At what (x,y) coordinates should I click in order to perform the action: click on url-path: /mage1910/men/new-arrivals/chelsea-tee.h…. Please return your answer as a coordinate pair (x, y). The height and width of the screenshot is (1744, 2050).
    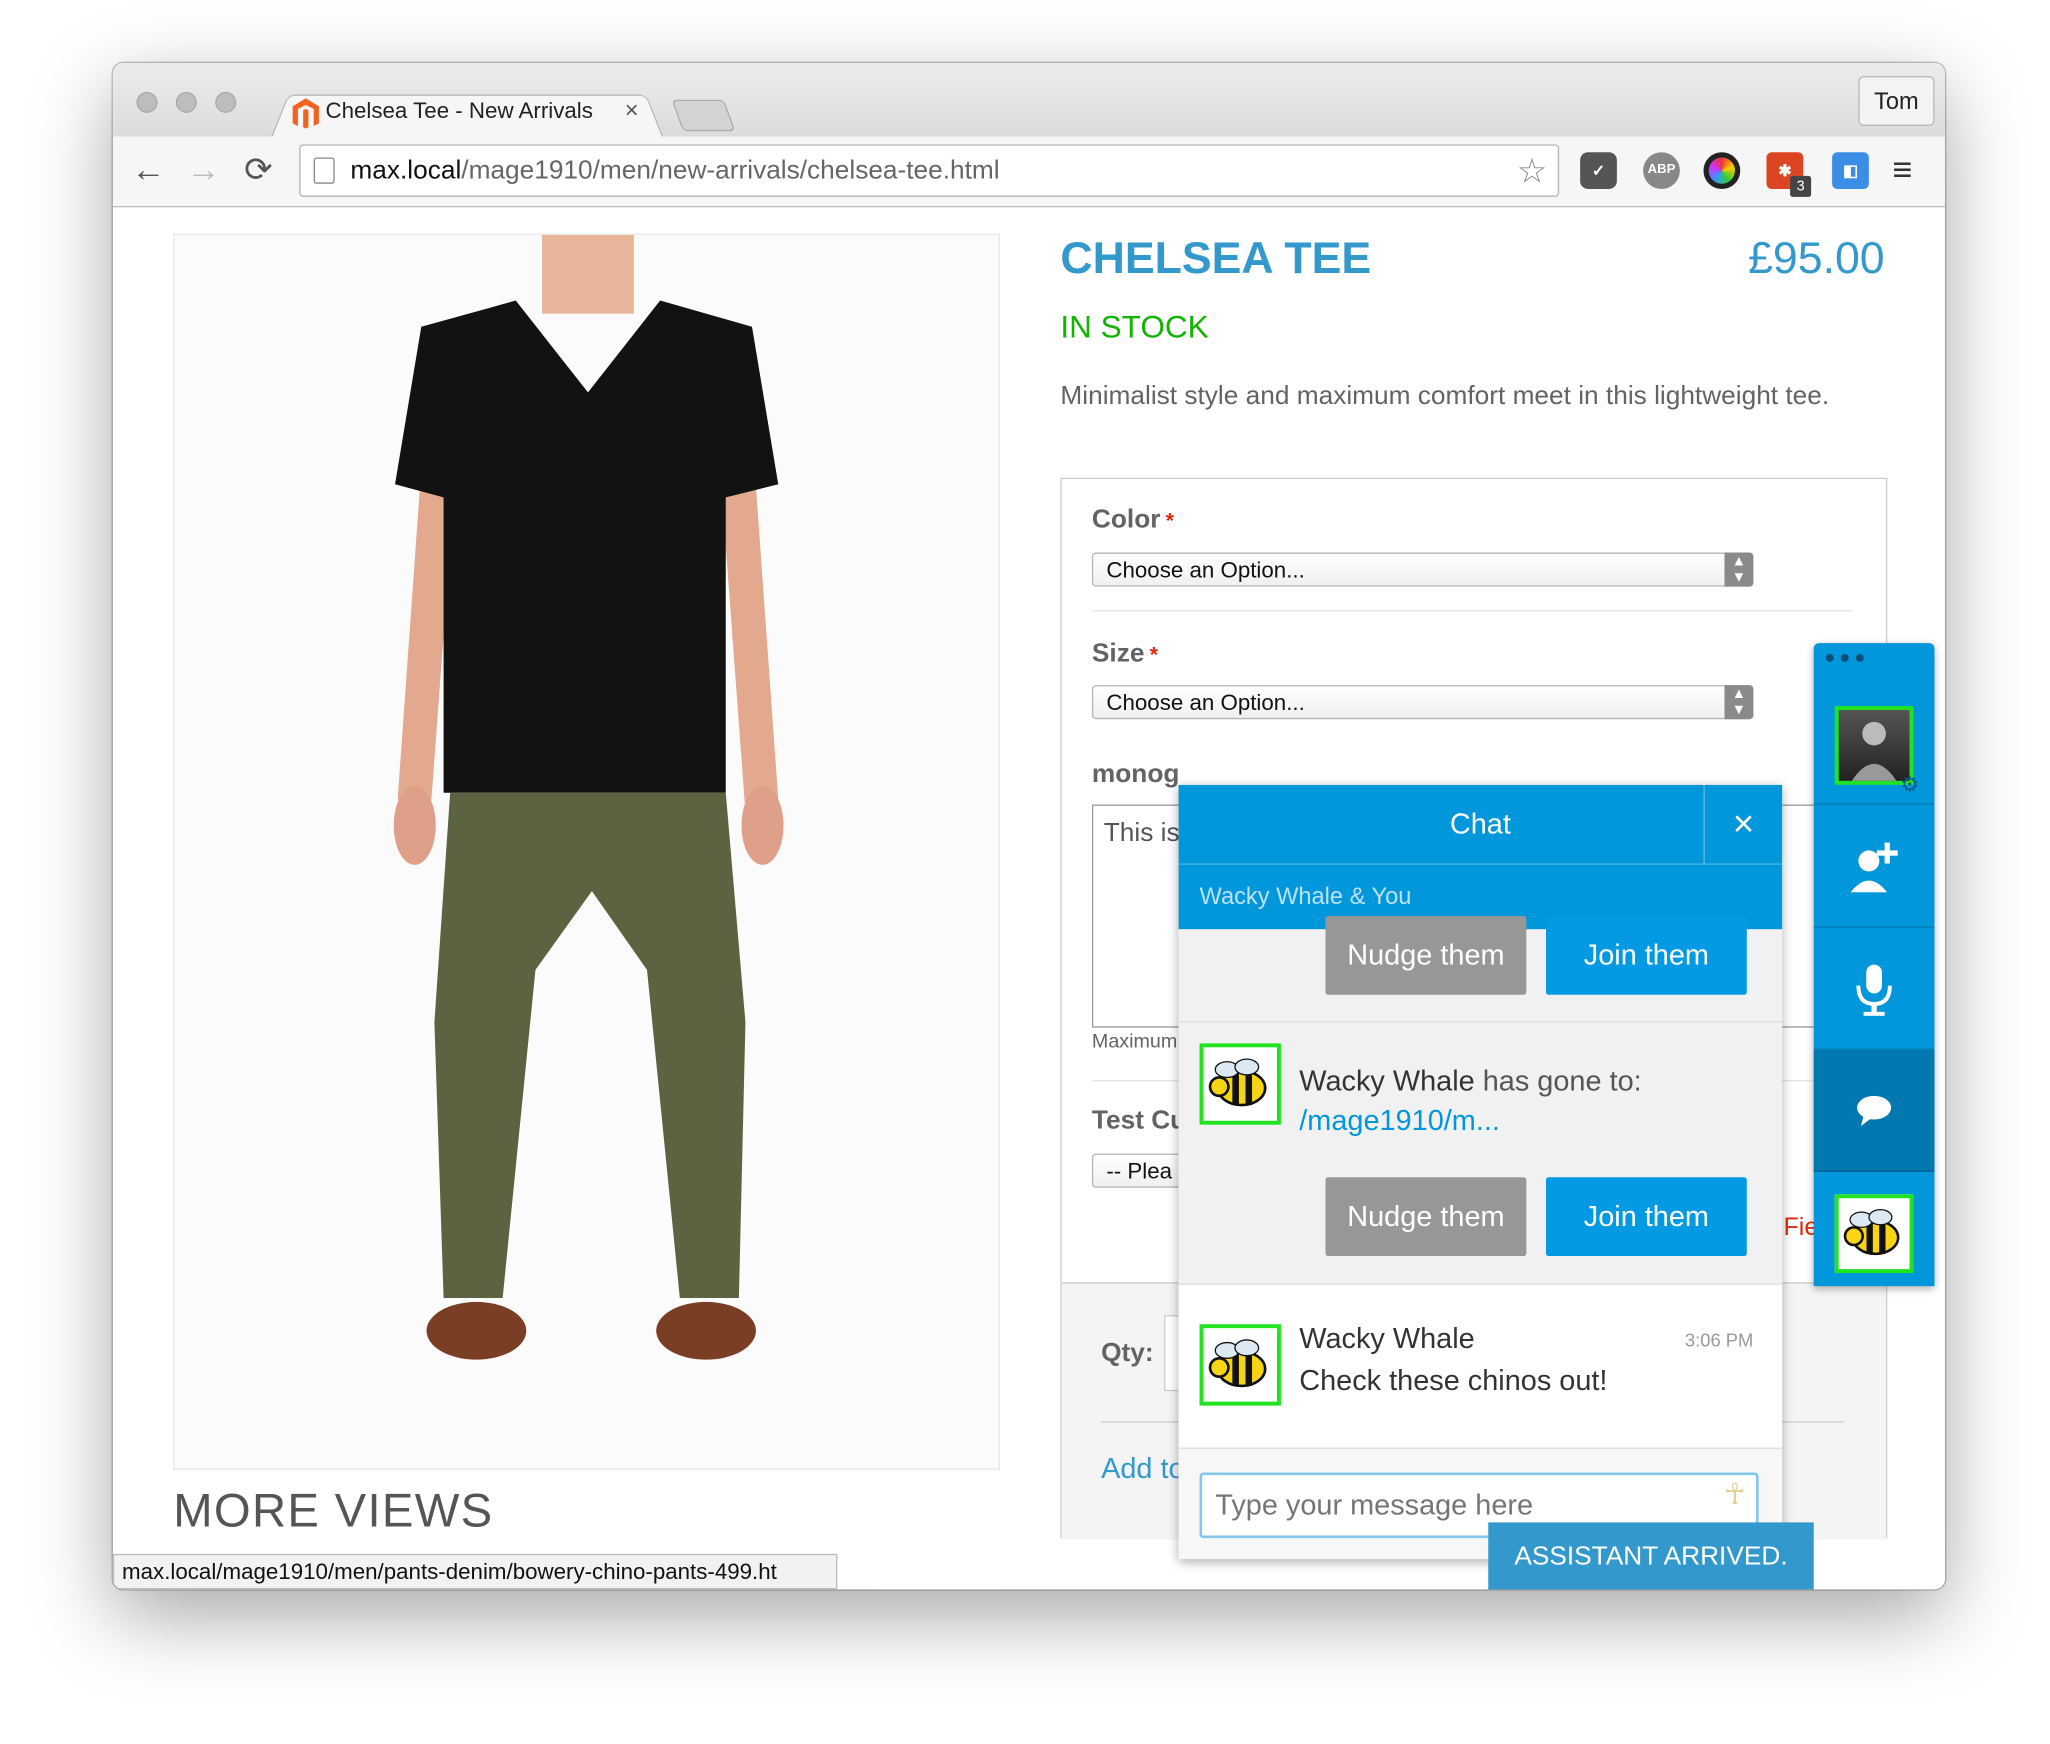
    Looking at the image, I should click on (730, 171).